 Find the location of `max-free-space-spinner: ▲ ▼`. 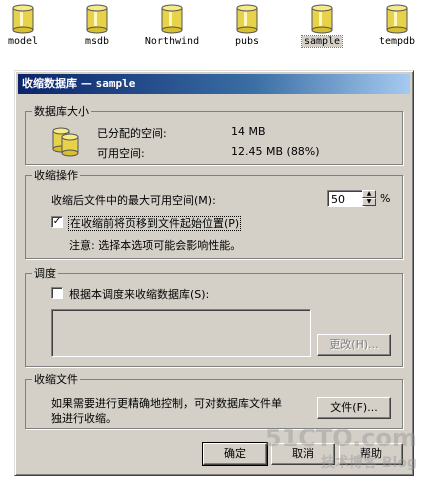

max-free-space-spinner: ▲ ▼ is located at coordinates (369, 198).